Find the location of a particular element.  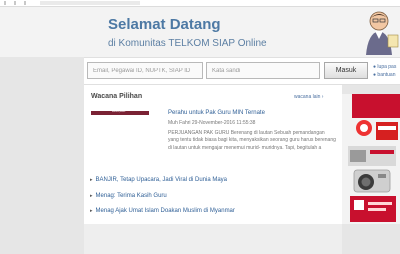

help-label: bantuan is located at coordinates (386, 75).